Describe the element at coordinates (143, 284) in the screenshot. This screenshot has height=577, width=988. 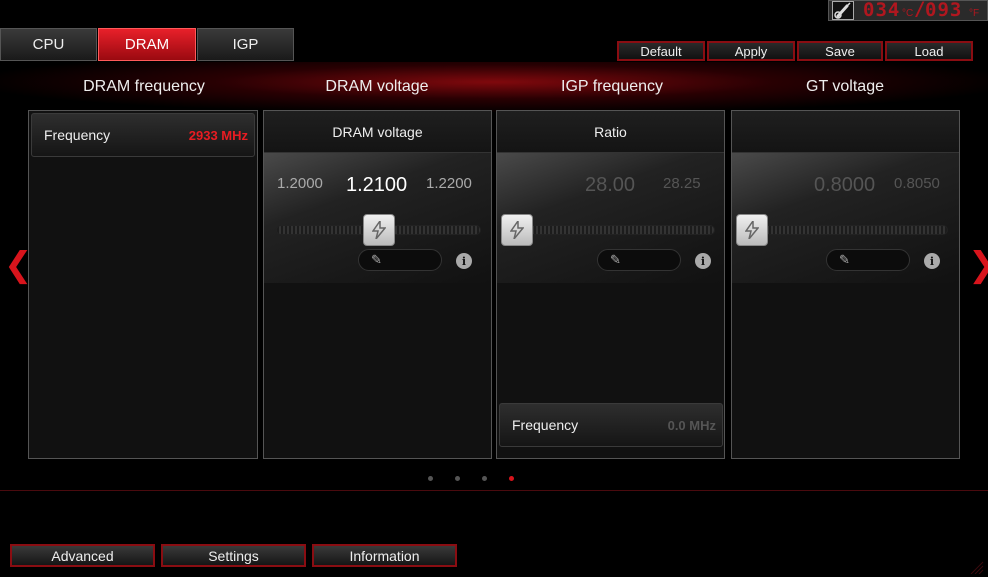
I see `dram-frequency-panel: Frequency 2933 MHz` at that location.